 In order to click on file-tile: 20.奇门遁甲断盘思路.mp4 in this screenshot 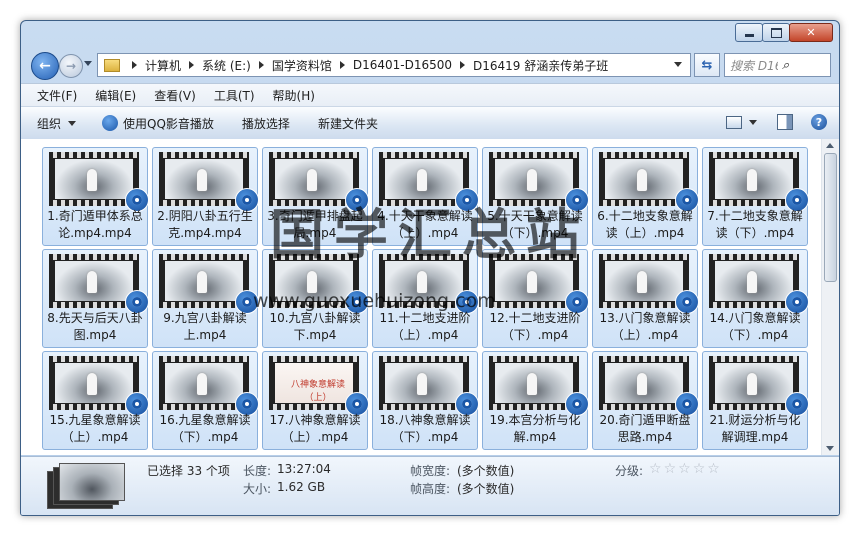, I will do `click(645, 400)`.